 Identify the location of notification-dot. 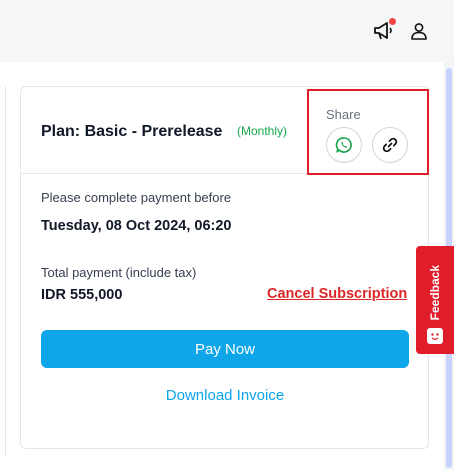
(392, 21).